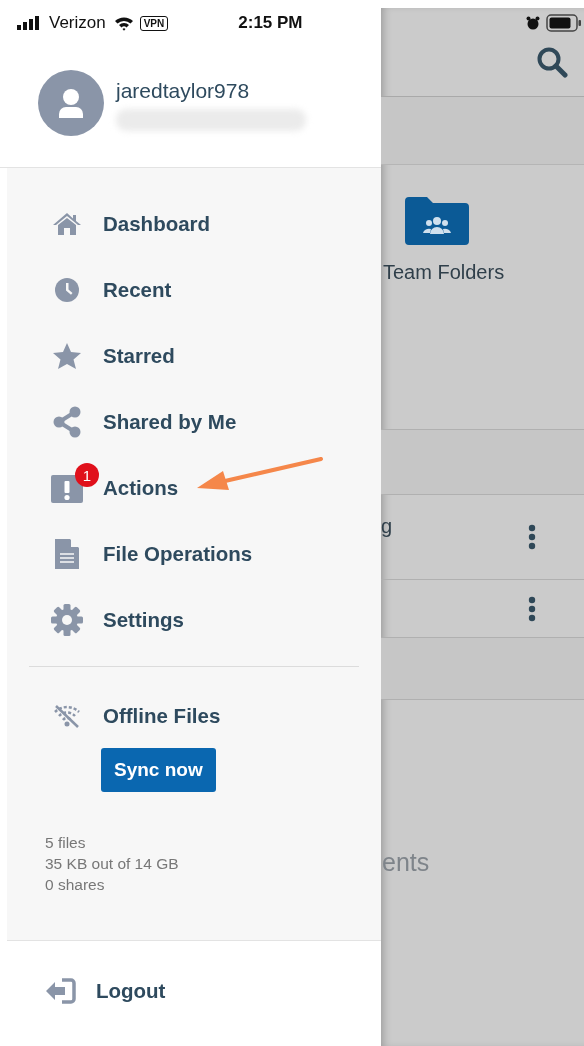 The width and height of the screenshot is (584, 1046). Describe the element at coordinates (87, 475) in the screenshot. I see `notification-badge: 1` at that location.